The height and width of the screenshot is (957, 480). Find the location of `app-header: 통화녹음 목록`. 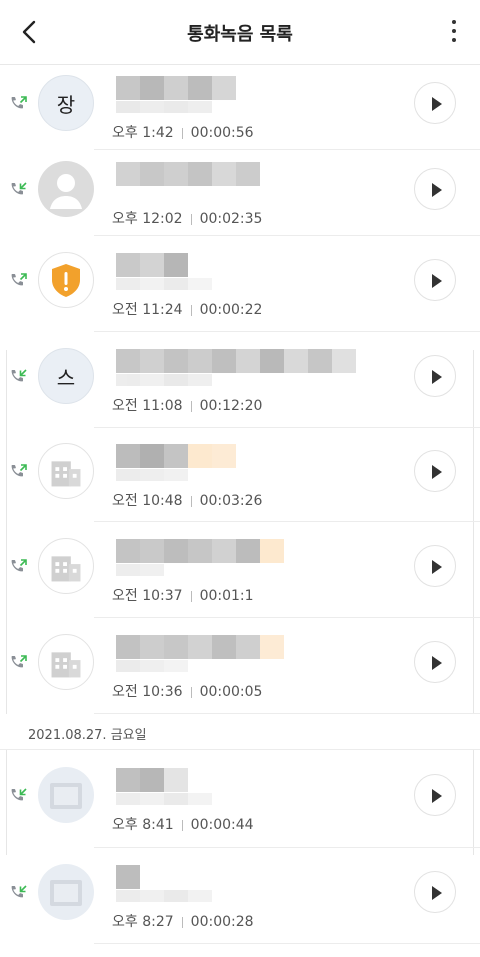

app-header: 통화녹음 목록 is located at coordinates (240, 32).